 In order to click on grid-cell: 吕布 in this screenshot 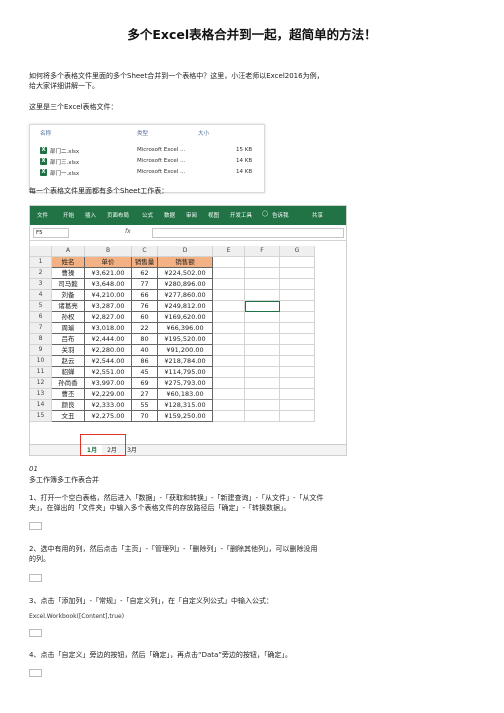, I will do `click(68, 339)`.